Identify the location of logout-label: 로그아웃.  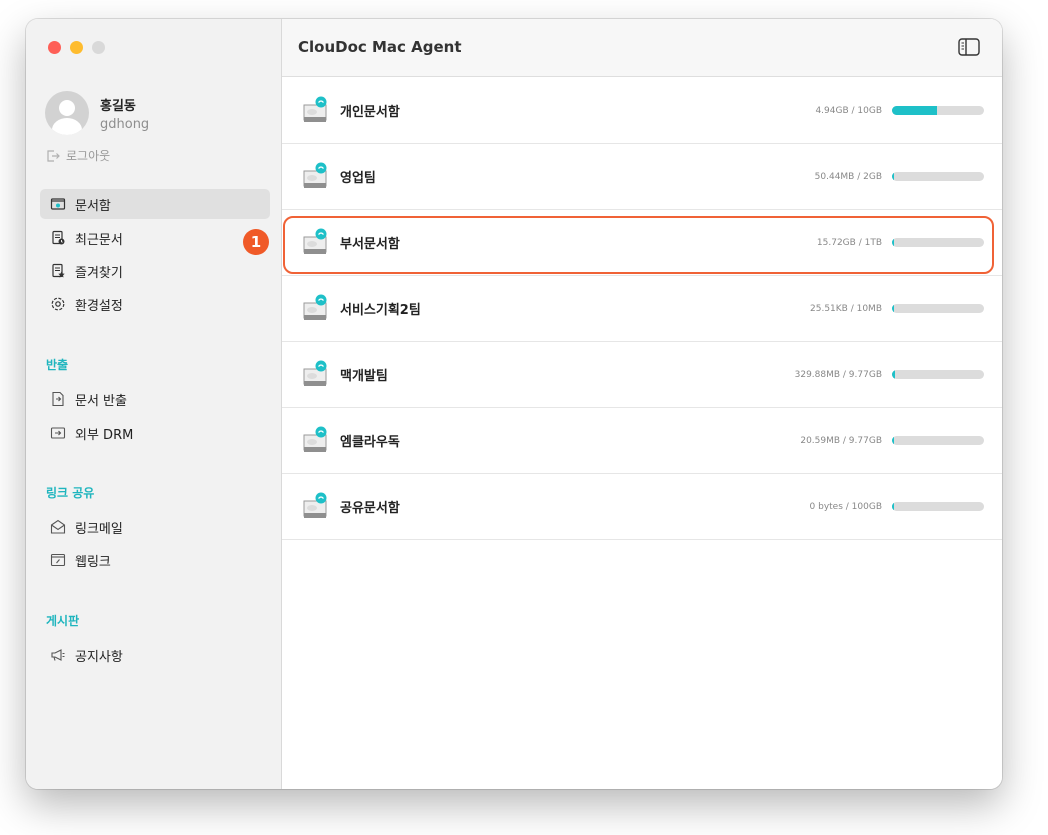
(88, 156).